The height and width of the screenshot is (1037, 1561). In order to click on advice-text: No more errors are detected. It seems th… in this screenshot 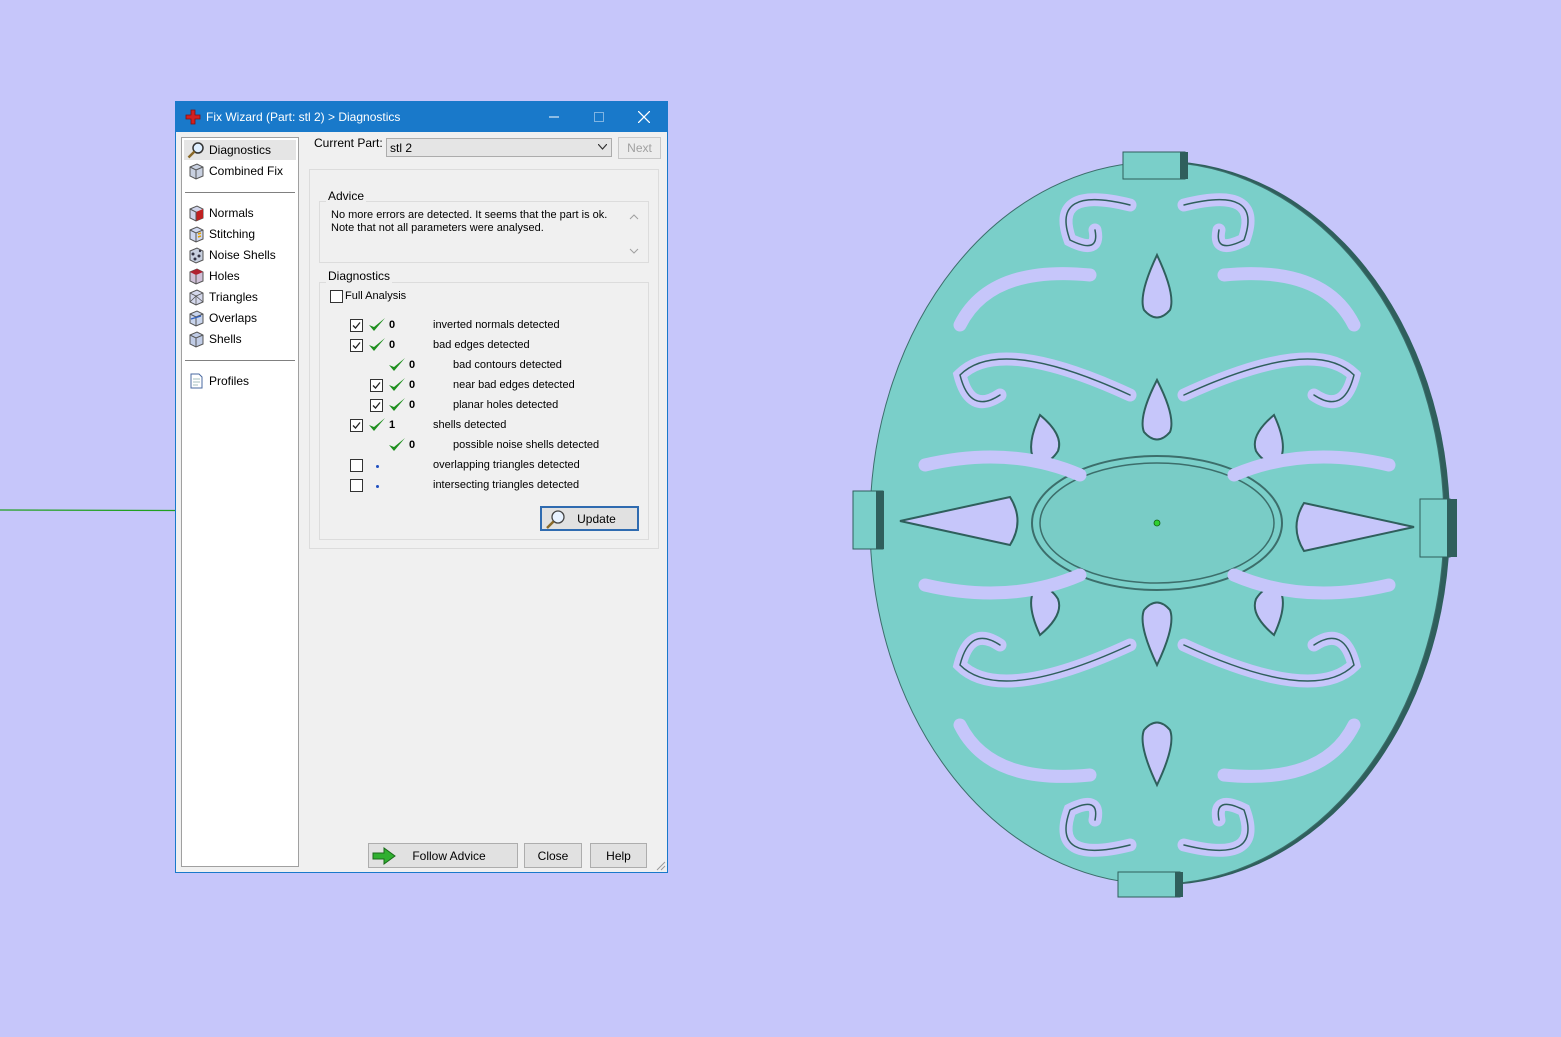, I will do `click(476, 222)`.